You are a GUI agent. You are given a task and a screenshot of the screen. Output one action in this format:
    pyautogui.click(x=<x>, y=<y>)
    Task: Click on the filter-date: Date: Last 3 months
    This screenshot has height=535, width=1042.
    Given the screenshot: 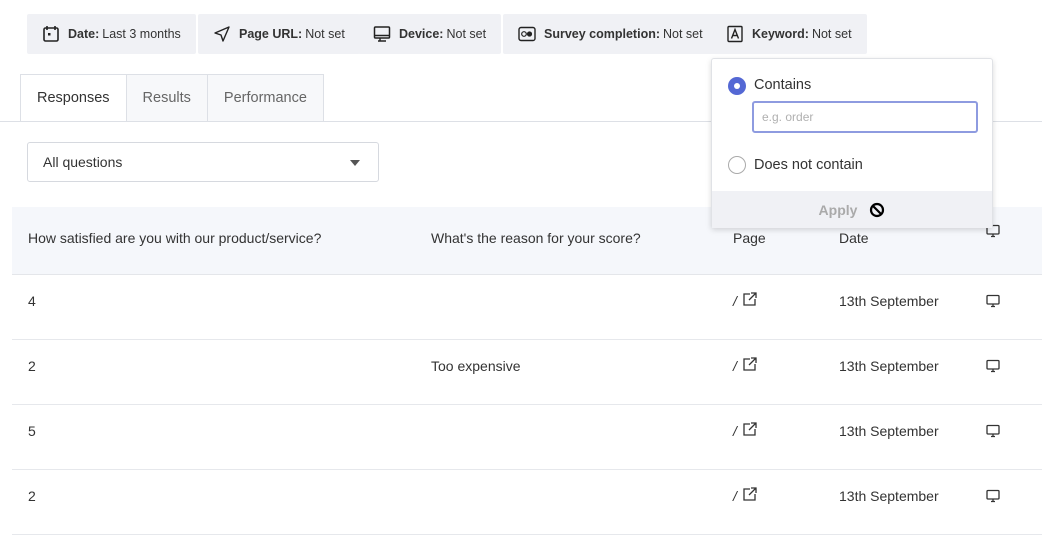 What is the action you would take?
    pyautogui.click(x=111, y=34)
    